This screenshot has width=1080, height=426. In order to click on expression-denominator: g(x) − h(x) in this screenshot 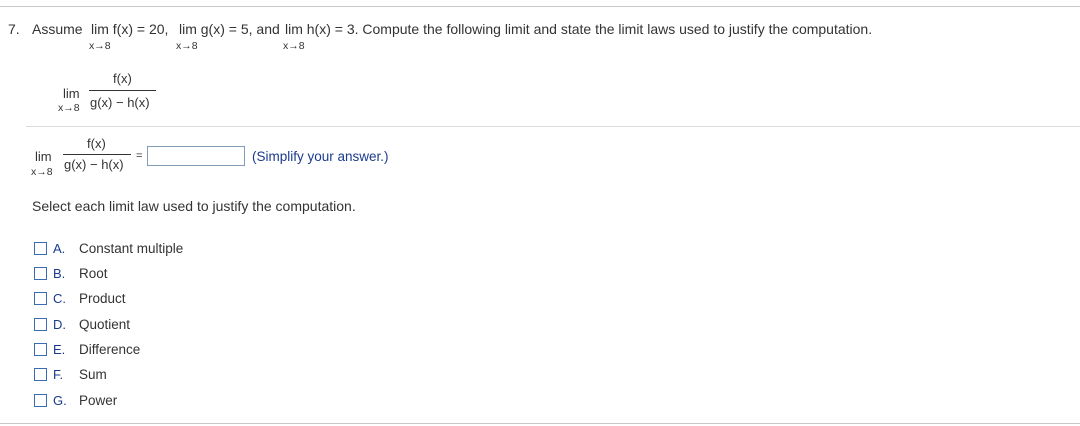, I will do `click(120, 102)`.